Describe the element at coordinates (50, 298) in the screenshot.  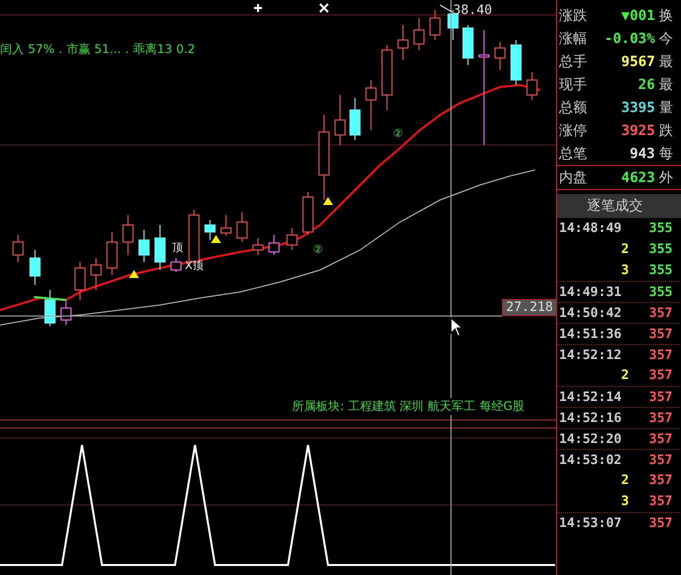
I see `moving-average-segment` at that location.